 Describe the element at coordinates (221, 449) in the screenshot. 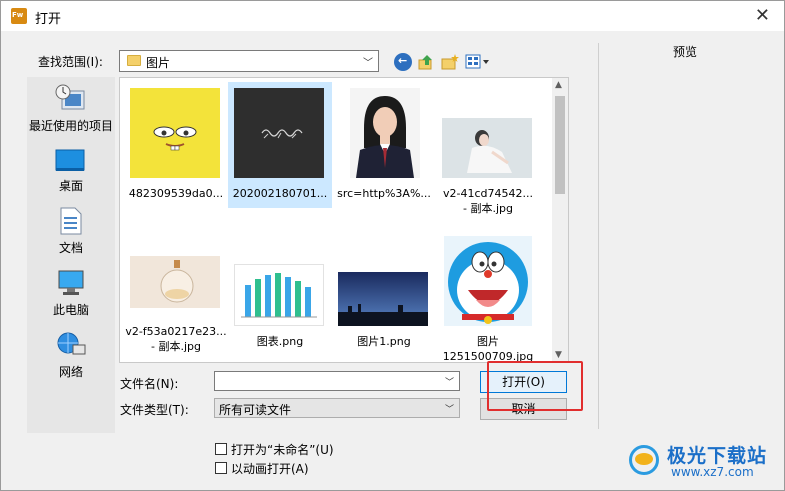

I see `open-untitled-checkbox` at that location.